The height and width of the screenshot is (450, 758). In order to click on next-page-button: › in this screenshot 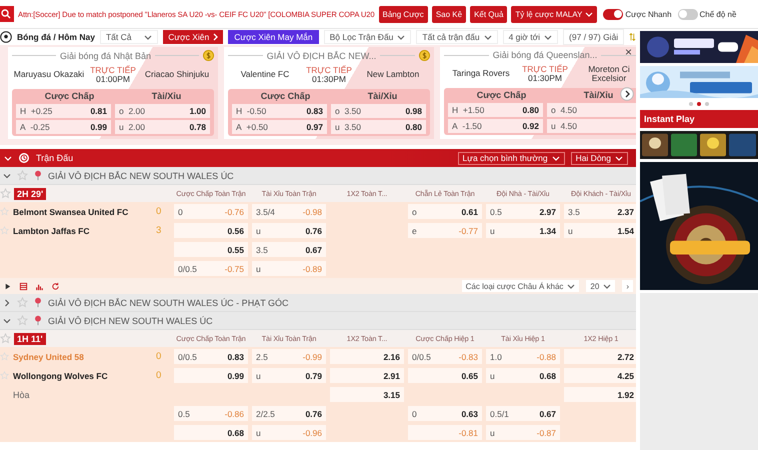, I will do `click(627, 286)`.